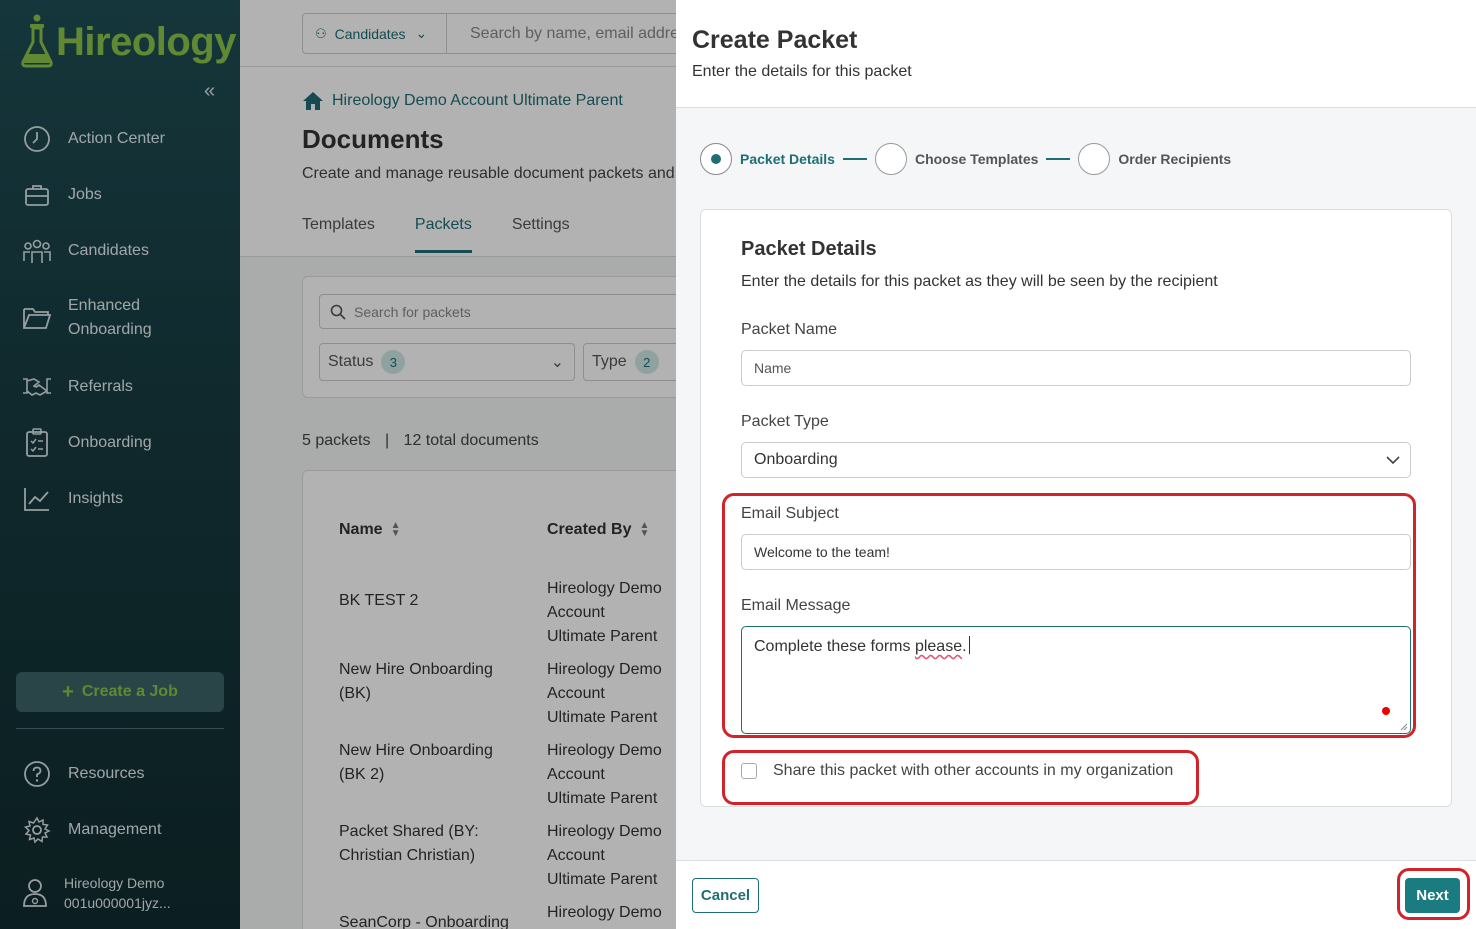  What do you see at coordinates (1076, 460) in the screenshot?
I see `packet-type-select: Onboarding` at bounding box center [1076, 460].